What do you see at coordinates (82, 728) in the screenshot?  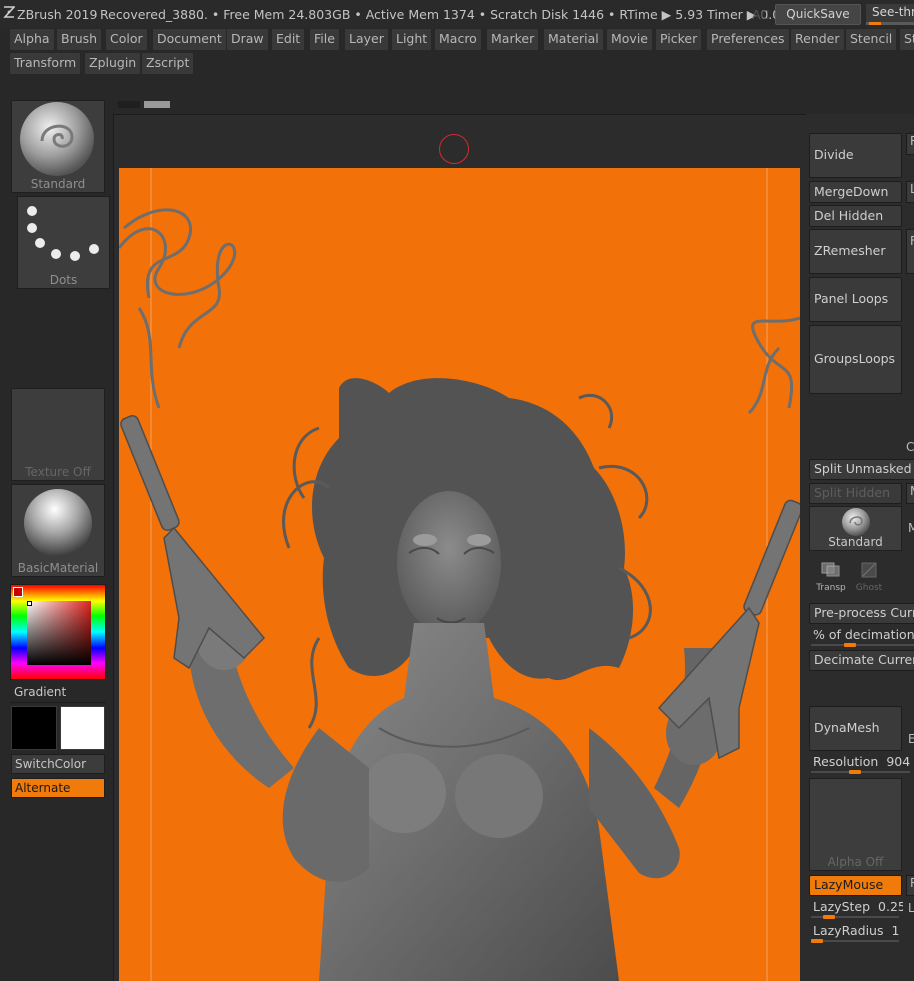 I see `secondary-color-swatch` at bounding box center [82, 728].